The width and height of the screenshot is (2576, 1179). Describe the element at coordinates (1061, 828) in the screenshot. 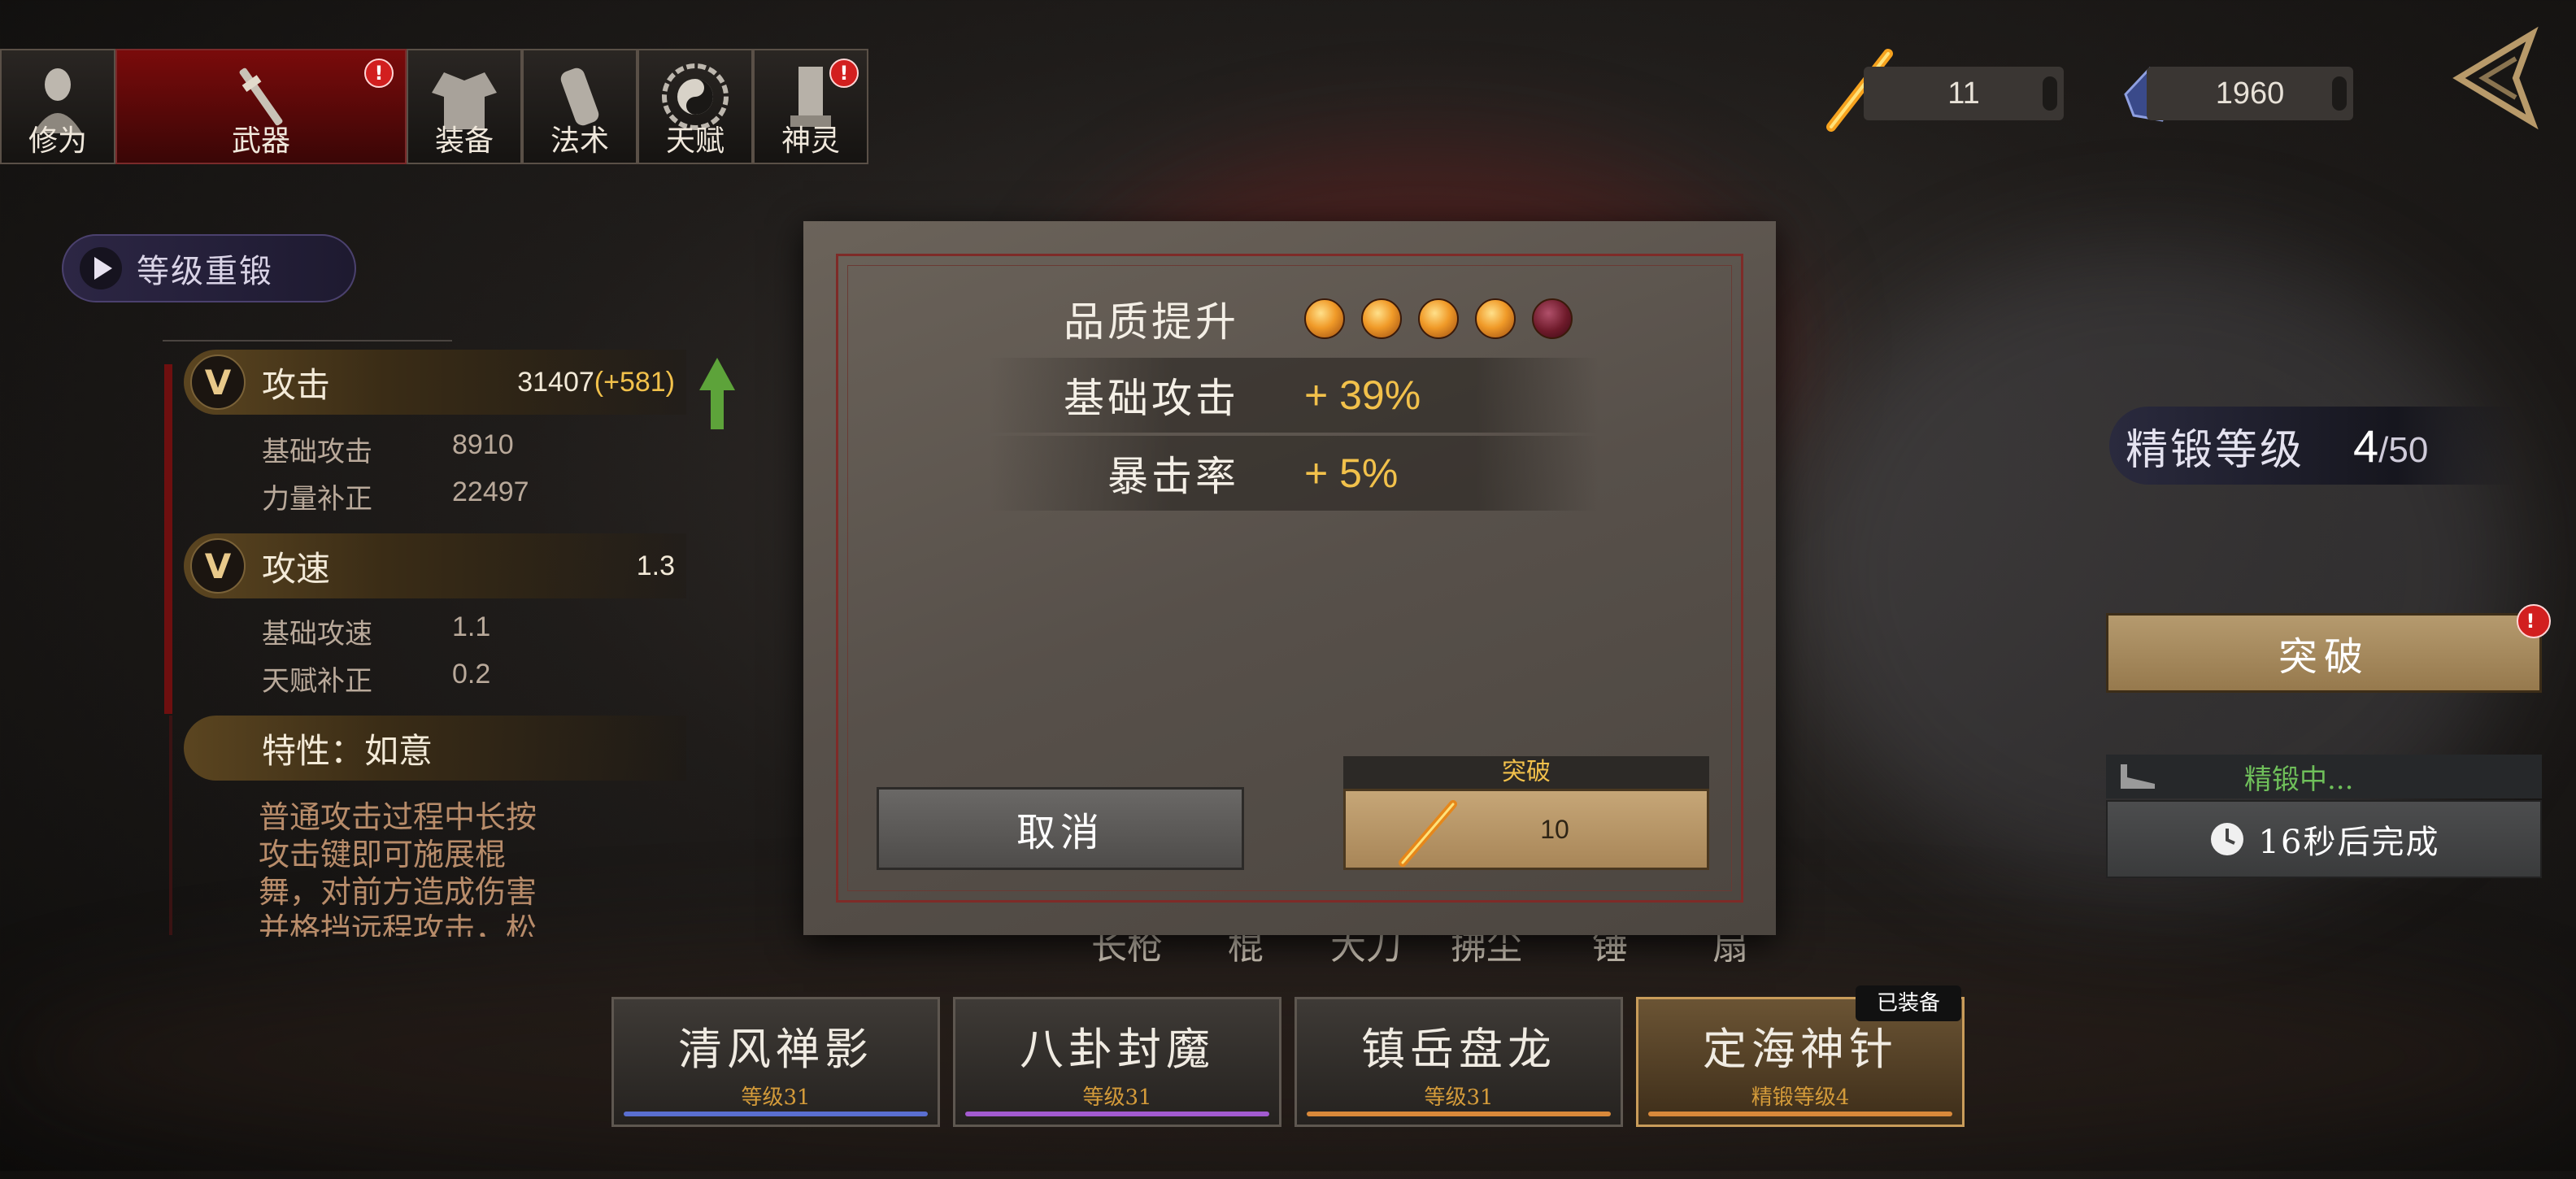

I see `cancel-button: 取消` at that location.